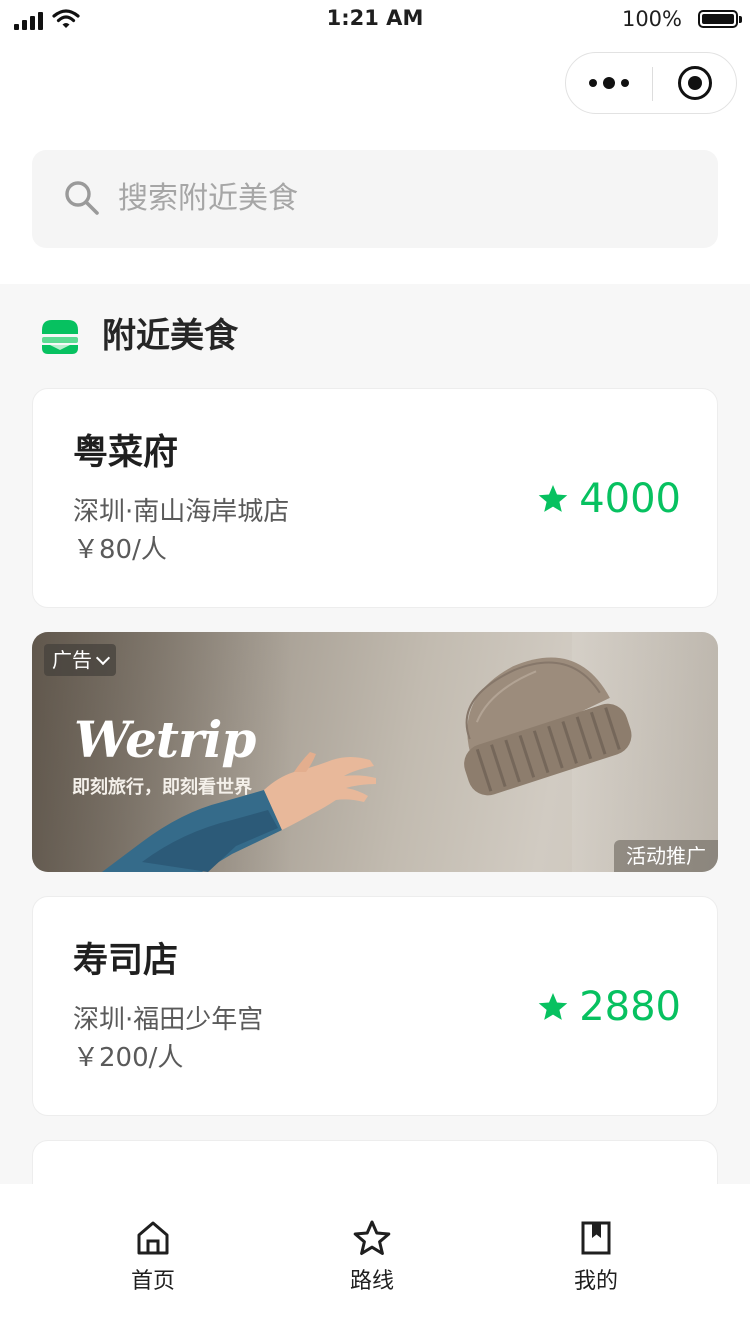 Image resolution: width=750 pixels, height=1334 pixels. I want to click on battery-percentage: 100%, so click(651, 19).